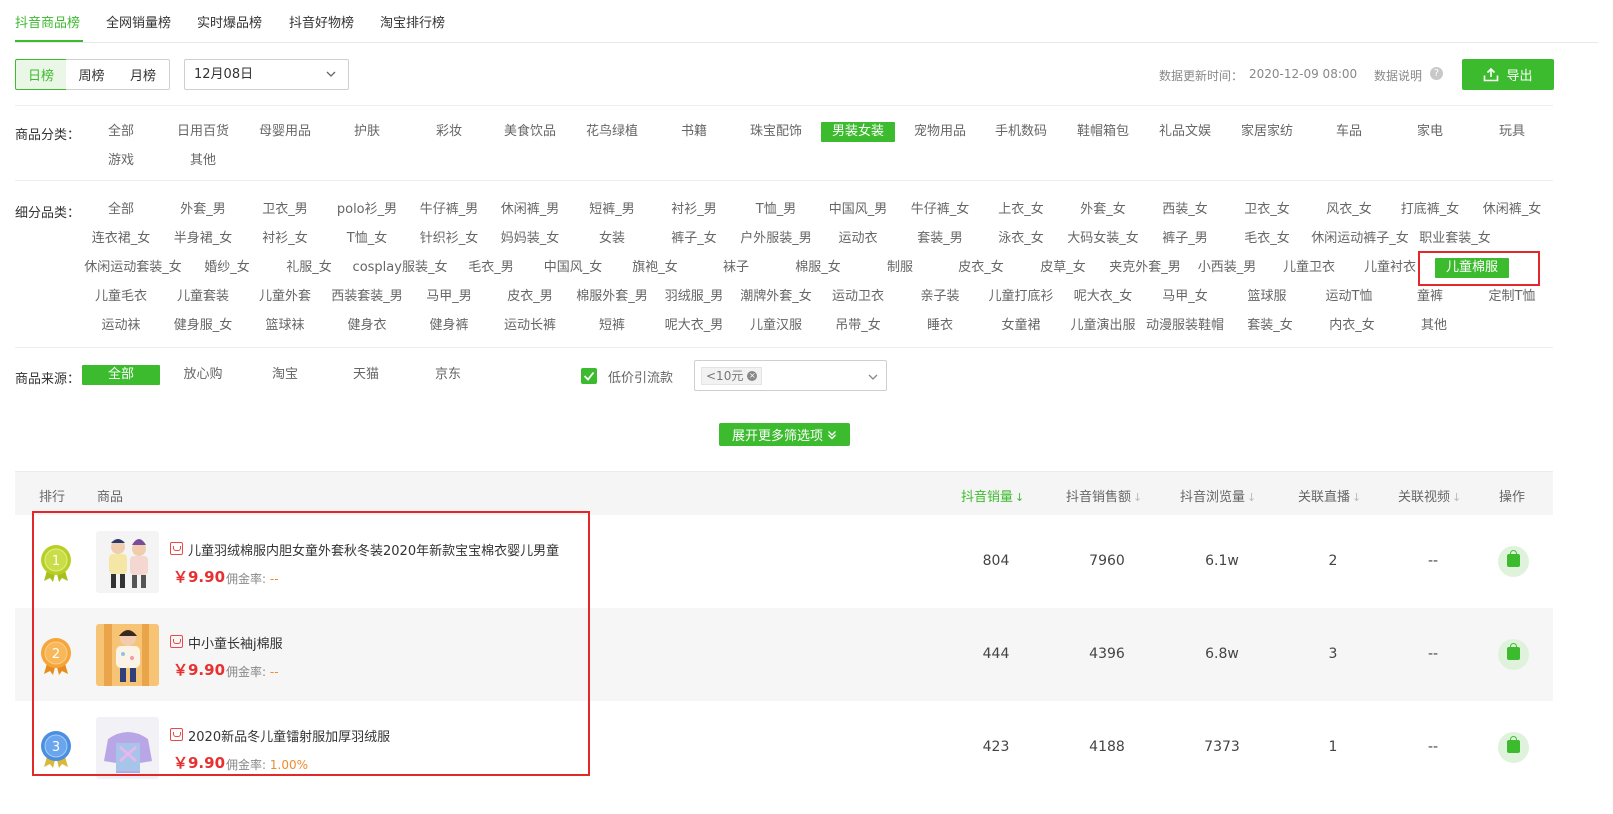  What do you see at coordinates (818, 268) in the screenshot?
I see `subcategory-option: 棉服_女` at bounding box center [818, 268].